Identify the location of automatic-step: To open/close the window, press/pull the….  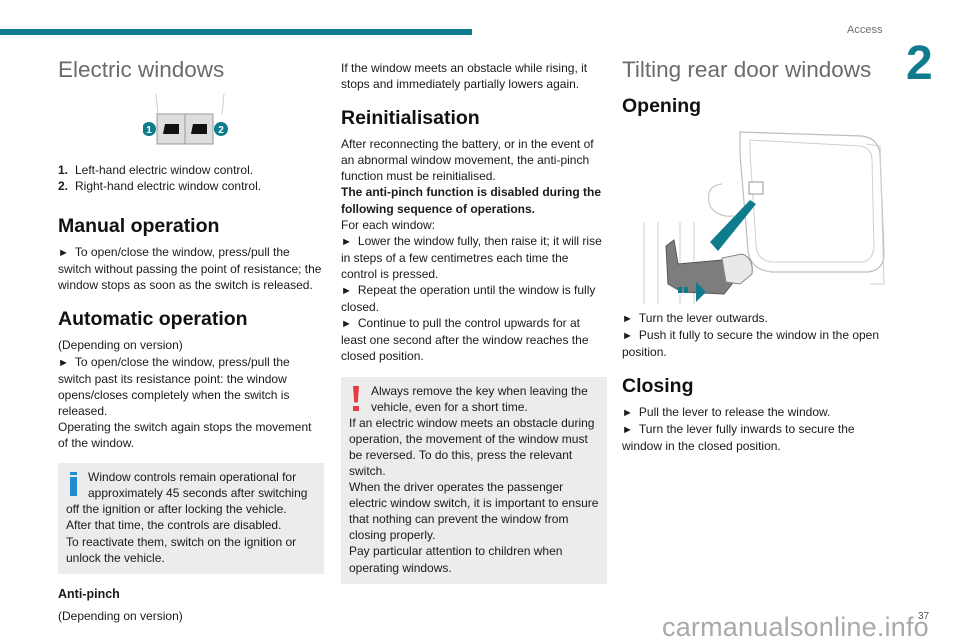
(191, 386).